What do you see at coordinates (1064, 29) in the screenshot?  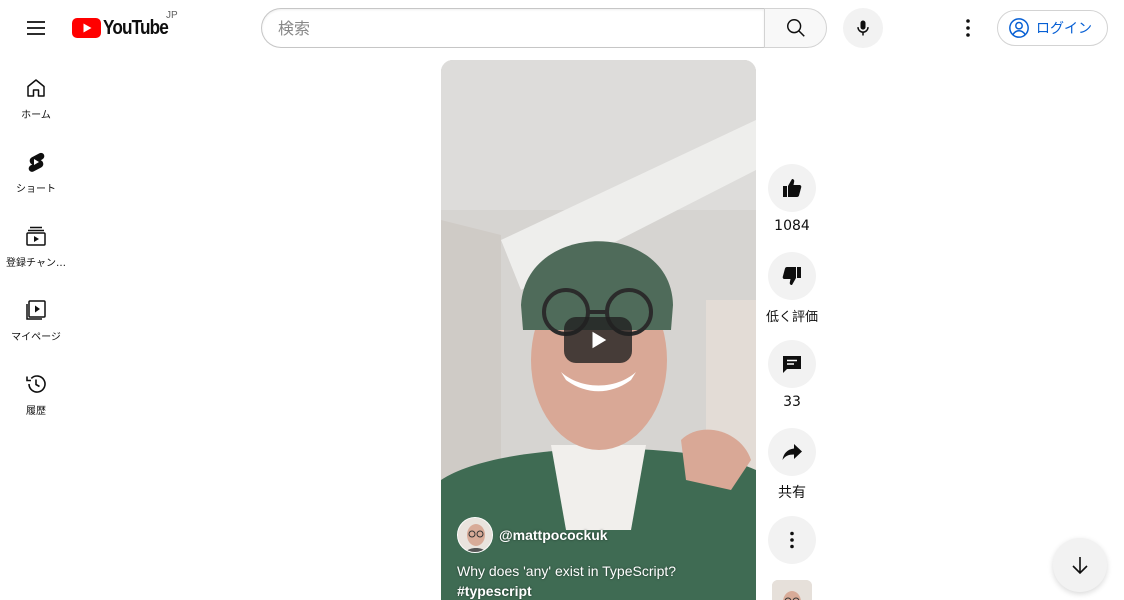 I see `login-label: ログイン` at bounding box center [1064, 29].